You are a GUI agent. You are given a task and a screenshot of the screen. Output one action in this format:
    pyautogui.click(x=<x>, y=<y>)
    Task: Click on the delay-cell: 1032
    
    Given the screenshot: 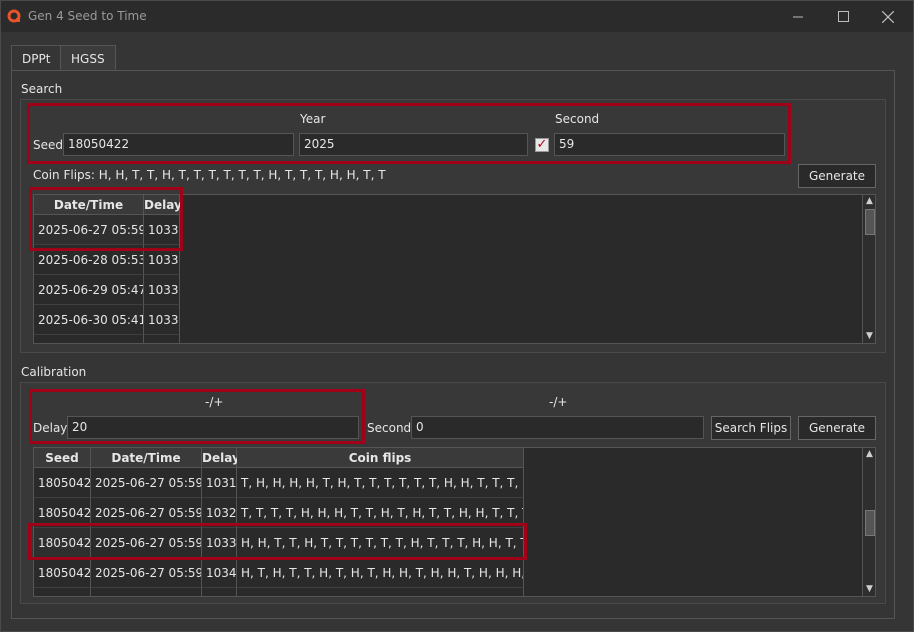 What is the action you would take?
    pyautogui.click(x=219, y=513)
    